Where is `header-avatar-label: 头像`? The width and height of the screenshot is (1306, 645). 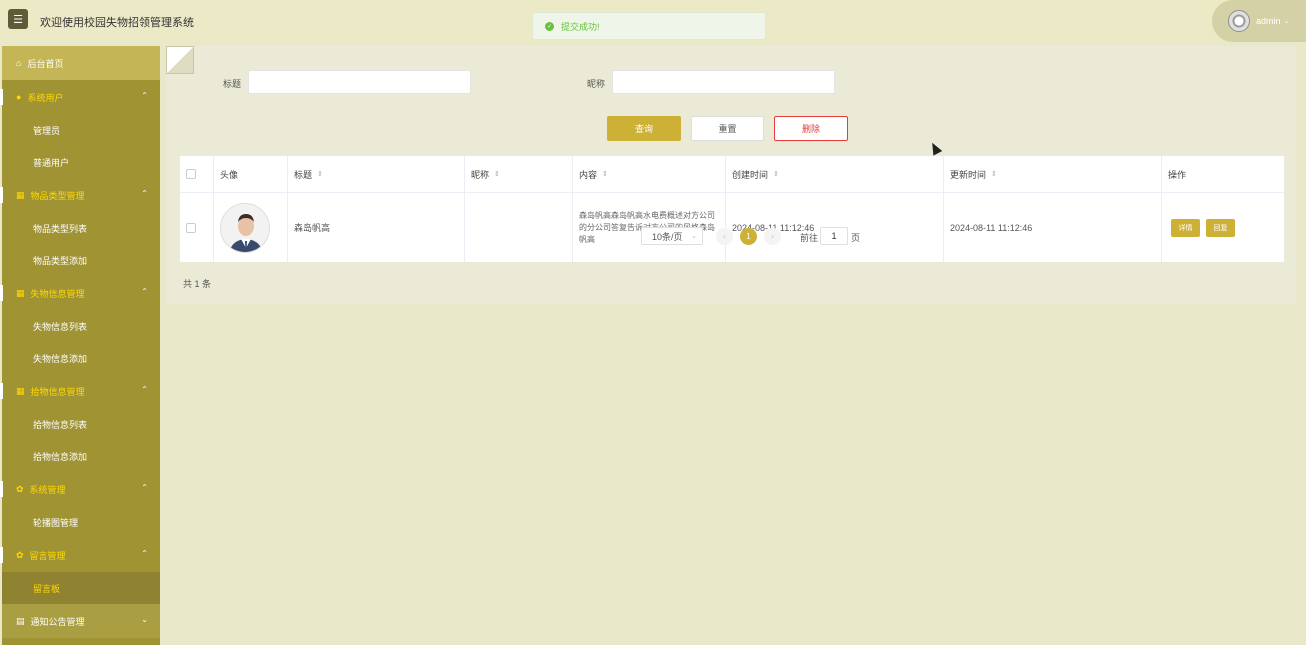 header-avatar-label: 头像 is located at coordinates (229, 174).